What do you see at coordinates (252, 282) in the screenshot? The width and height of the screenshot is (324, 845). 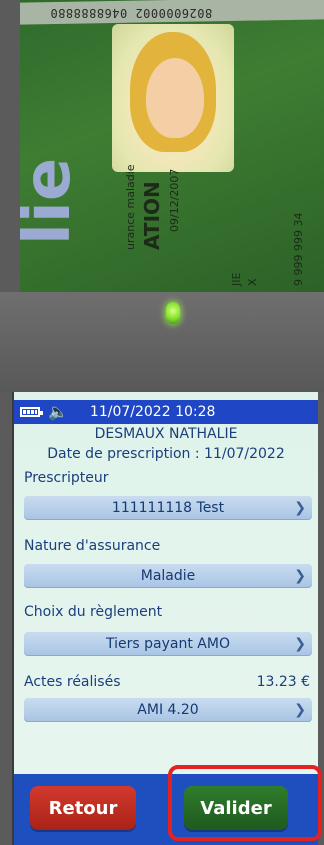 I see `card-text-5: X` at bounding box center [252, 282].